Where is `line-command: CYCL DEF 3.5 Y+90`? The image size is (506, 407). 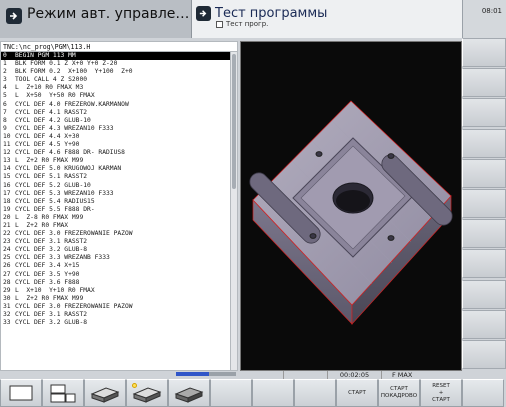 line-command: CYCL DEF 3.5 Y+90 is located at coordinates (47, 274).